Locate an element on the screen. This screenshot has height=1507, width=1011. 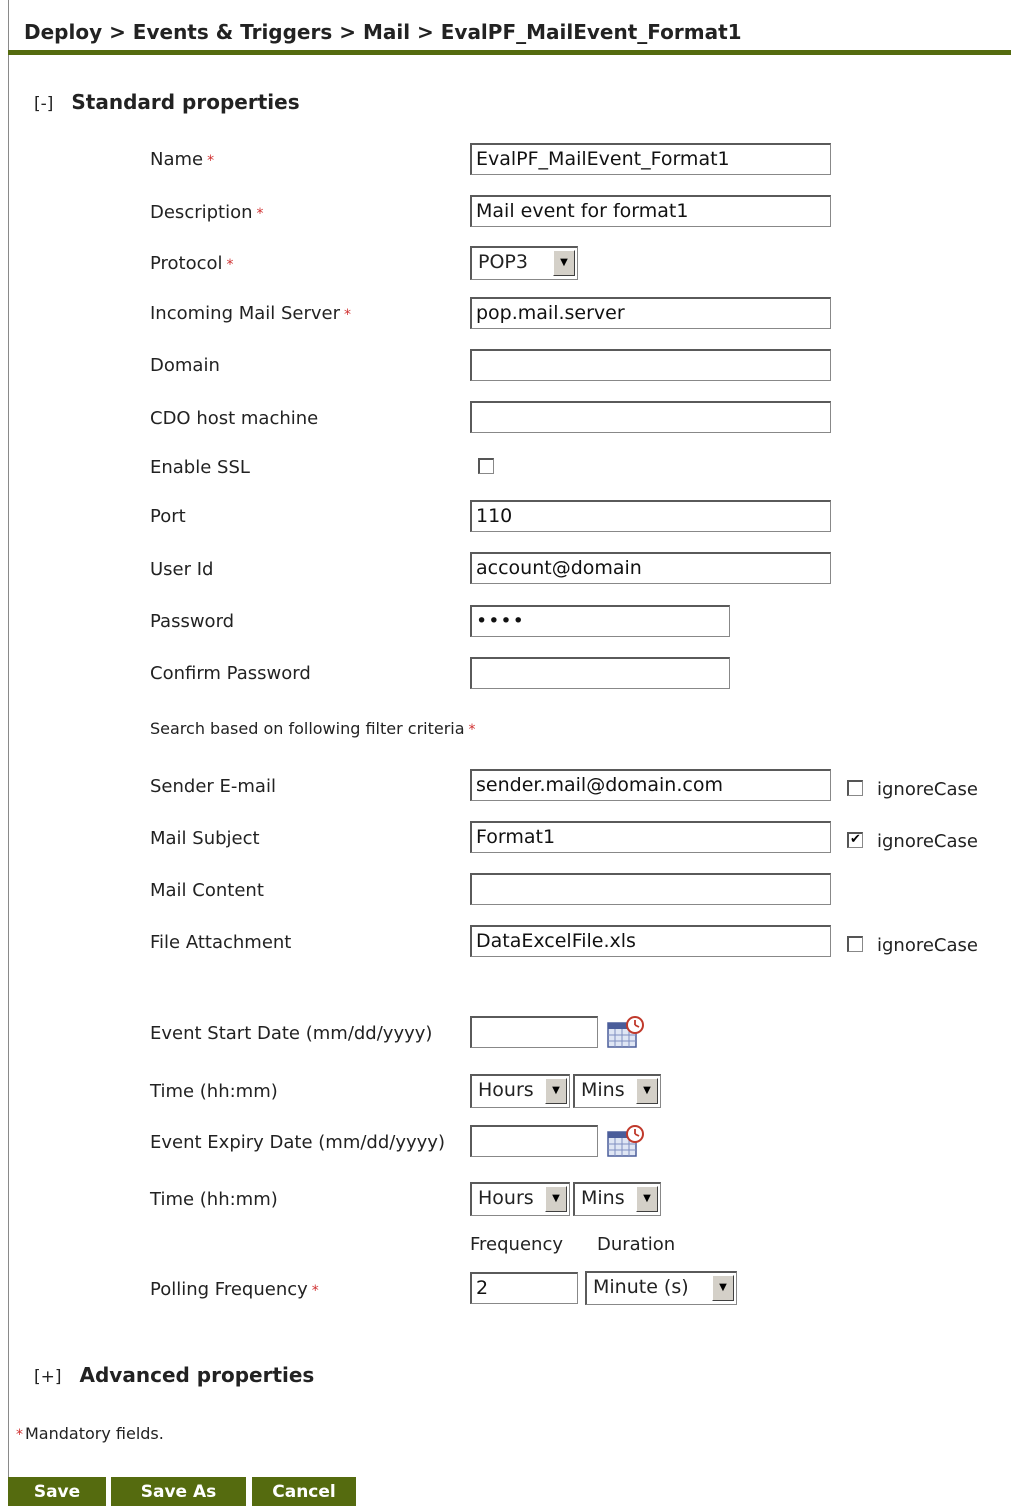
start-time-label: Time (hh:mm) is located at coordinates (214, 1091).